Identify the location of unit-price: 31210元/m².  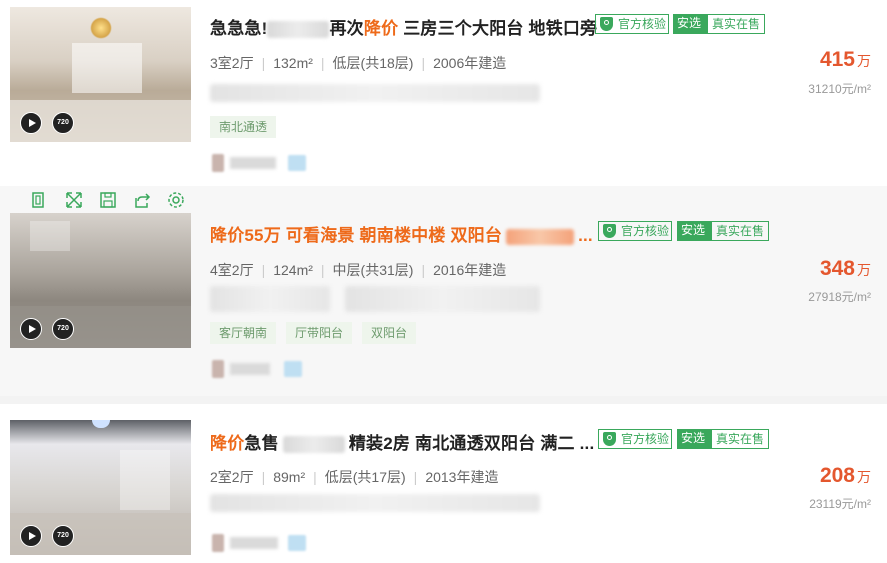
(839, 89).